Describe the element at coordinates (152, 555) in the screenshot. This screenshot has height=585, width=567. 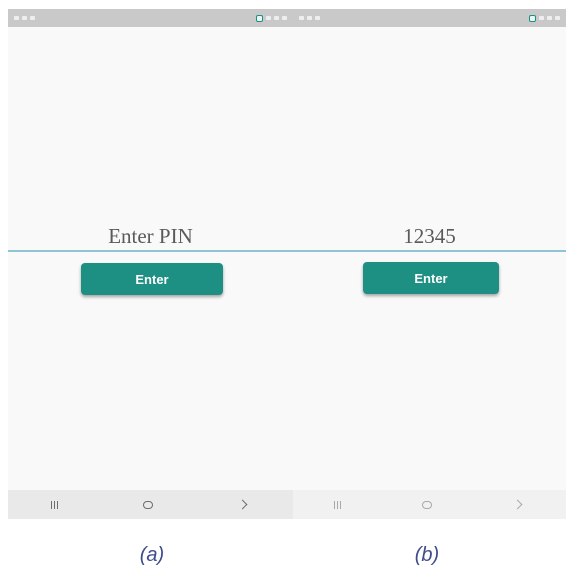
I see `figure-caption-a: (a)` at that location.